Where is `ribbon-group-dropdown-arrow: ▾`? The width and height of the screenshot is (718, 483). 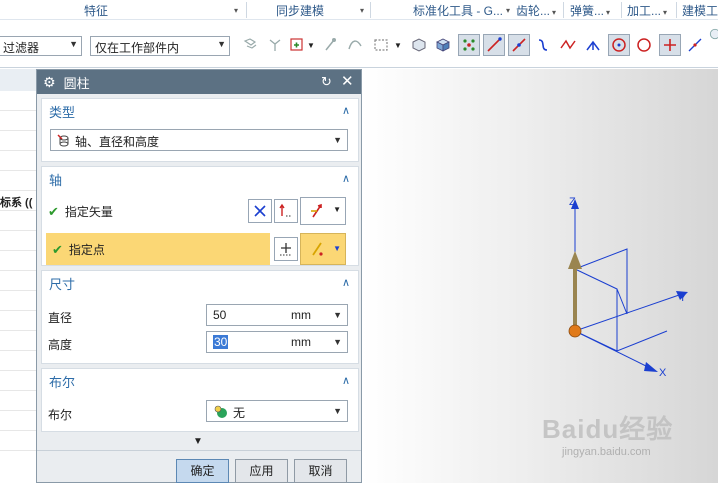 ribbon-group-dropdown-arrow: ▾ is located at coordinates (235, 10).